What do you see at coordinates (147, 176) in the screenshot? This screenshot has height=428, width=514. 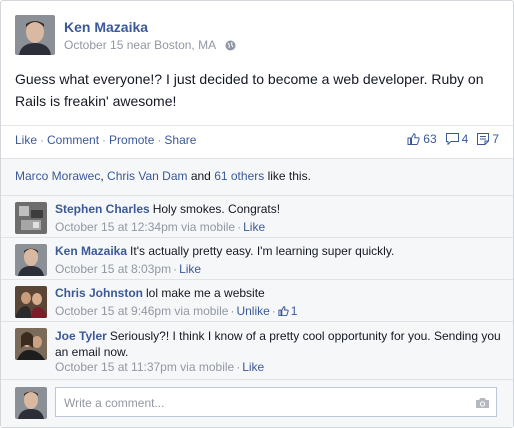 I see `liker-link: Chris Van Dam` at bounding box center [147, 176].